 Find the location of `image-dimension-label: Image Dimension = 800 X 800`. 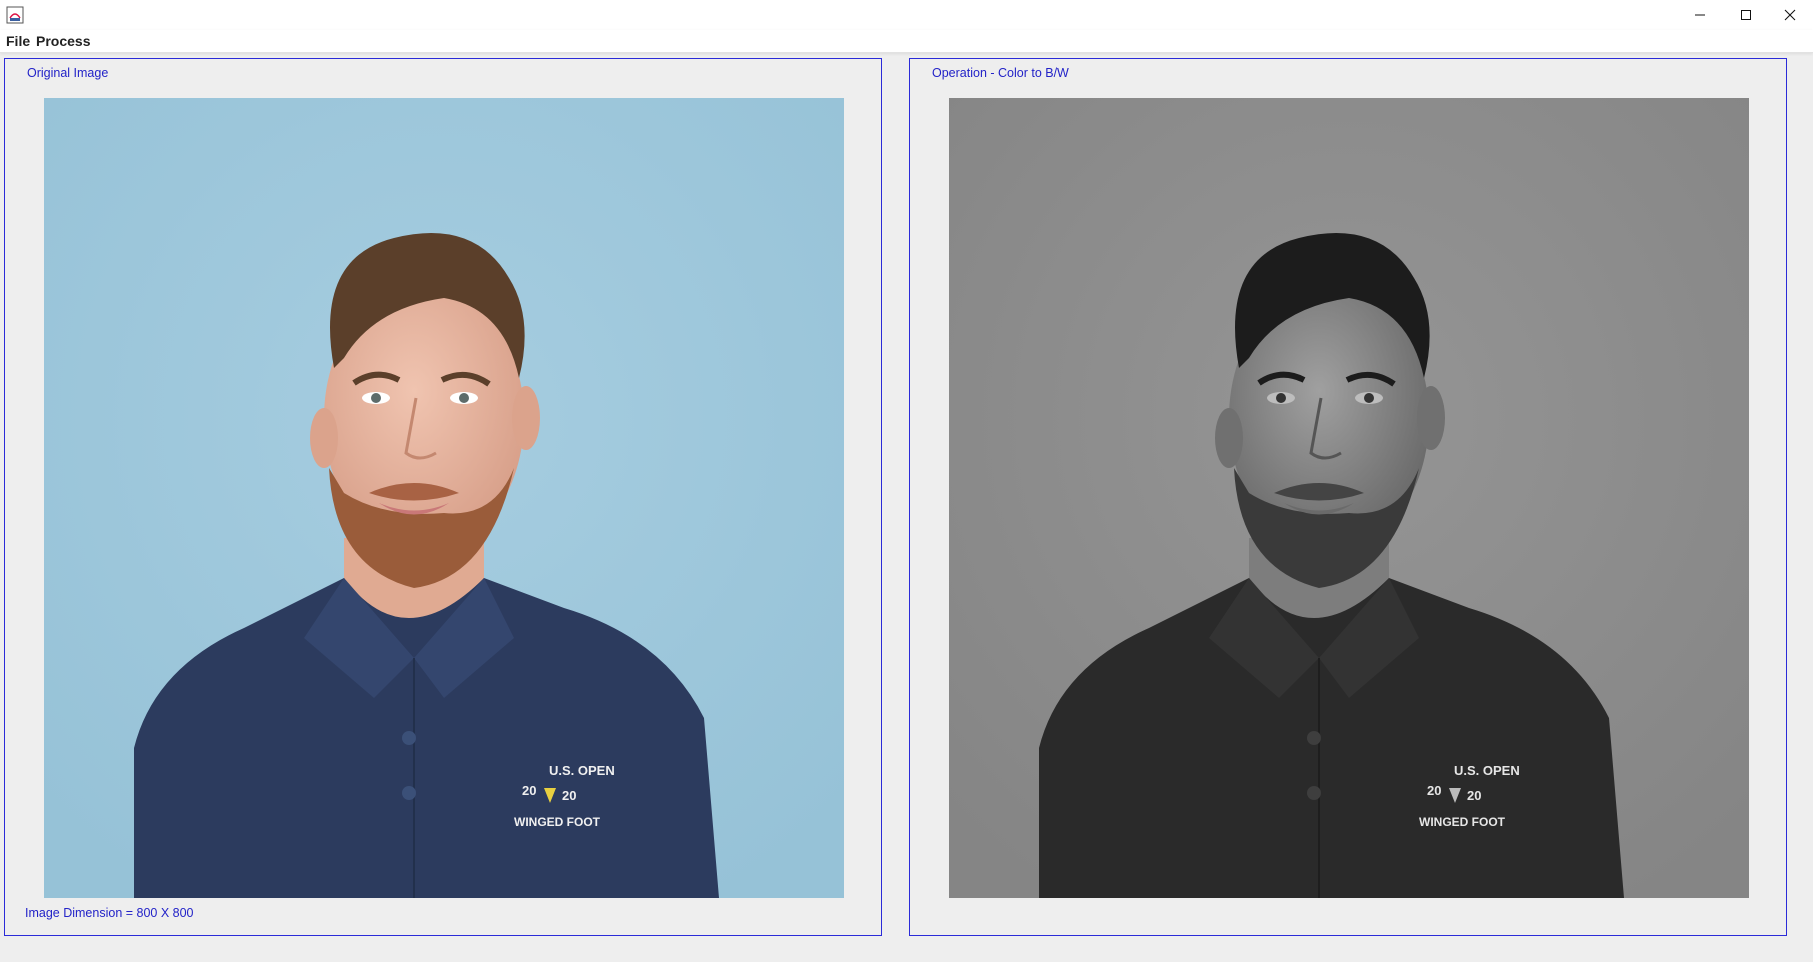

image-dimension-label: Image Dimension = 800 X 800 is located at coordinates (109, 913).